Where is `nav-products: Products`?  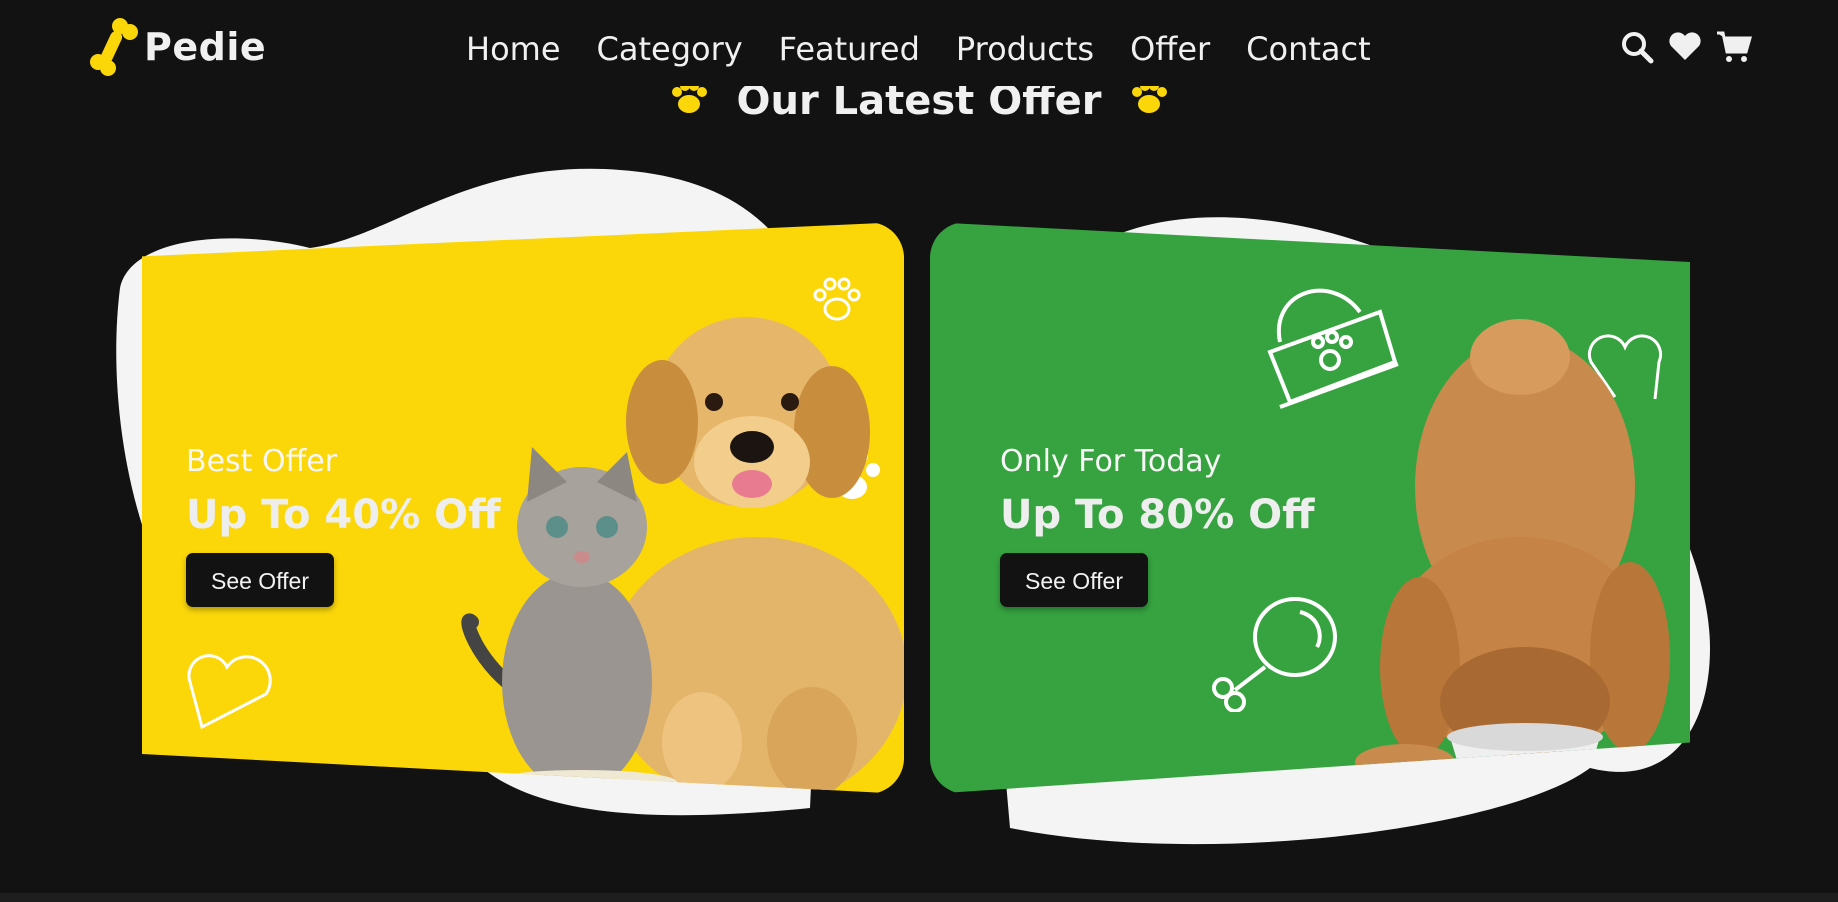
nav-products: Products is located at coordinates (1025, 49).